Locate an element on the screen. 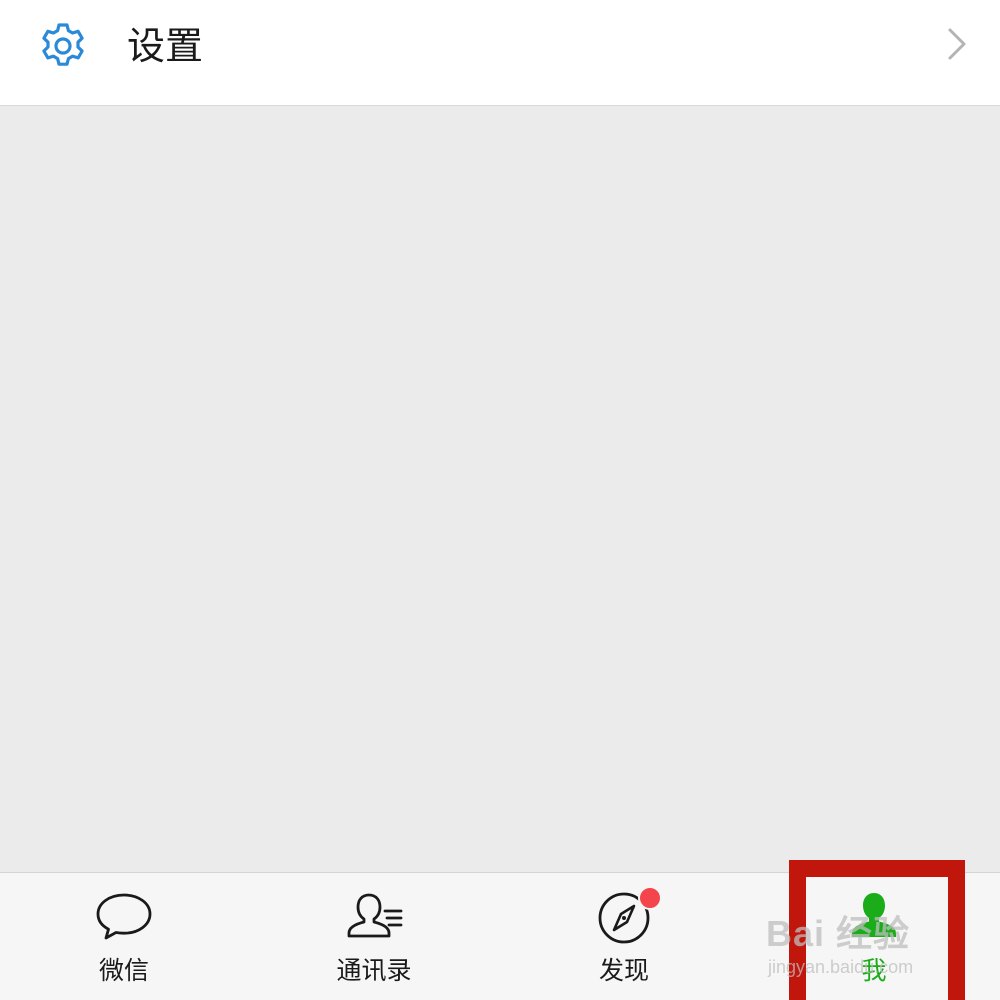  gear-icon is located at coordinates (63, 46).